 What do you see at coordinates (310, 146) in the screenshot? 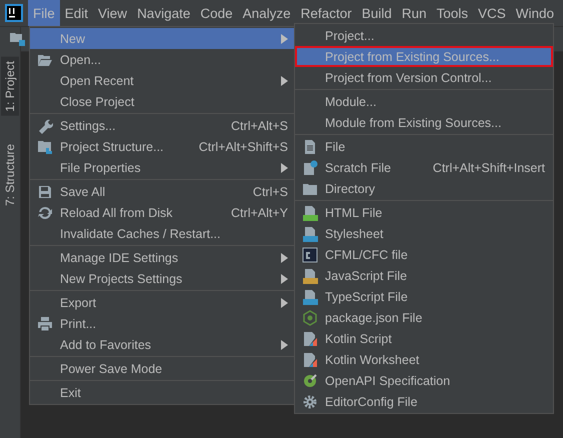
I see `file-icon` at bounding box center [310, 146].